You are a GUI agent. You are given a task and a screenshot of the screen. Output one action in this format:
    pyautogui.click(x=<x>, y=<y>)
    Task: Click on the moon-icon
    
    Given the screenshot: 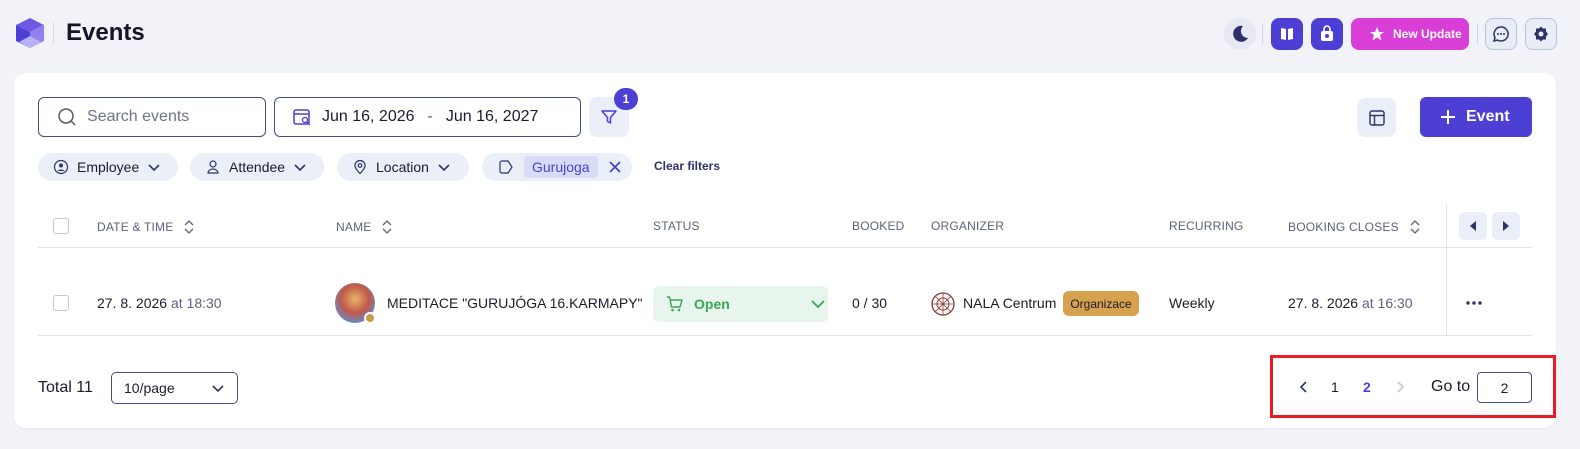 What is the action you would take?
    pyautogui.click(x=1240, y=33)
    